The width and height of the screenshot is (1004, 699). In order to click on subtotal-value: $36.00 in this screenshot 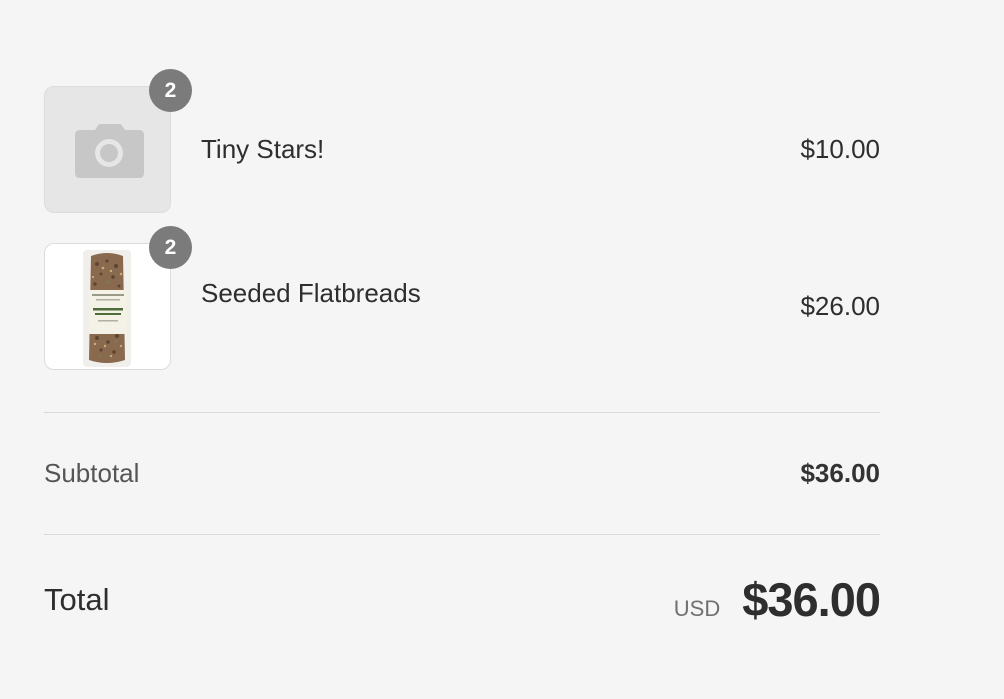, I will do `click(840, 473)`.